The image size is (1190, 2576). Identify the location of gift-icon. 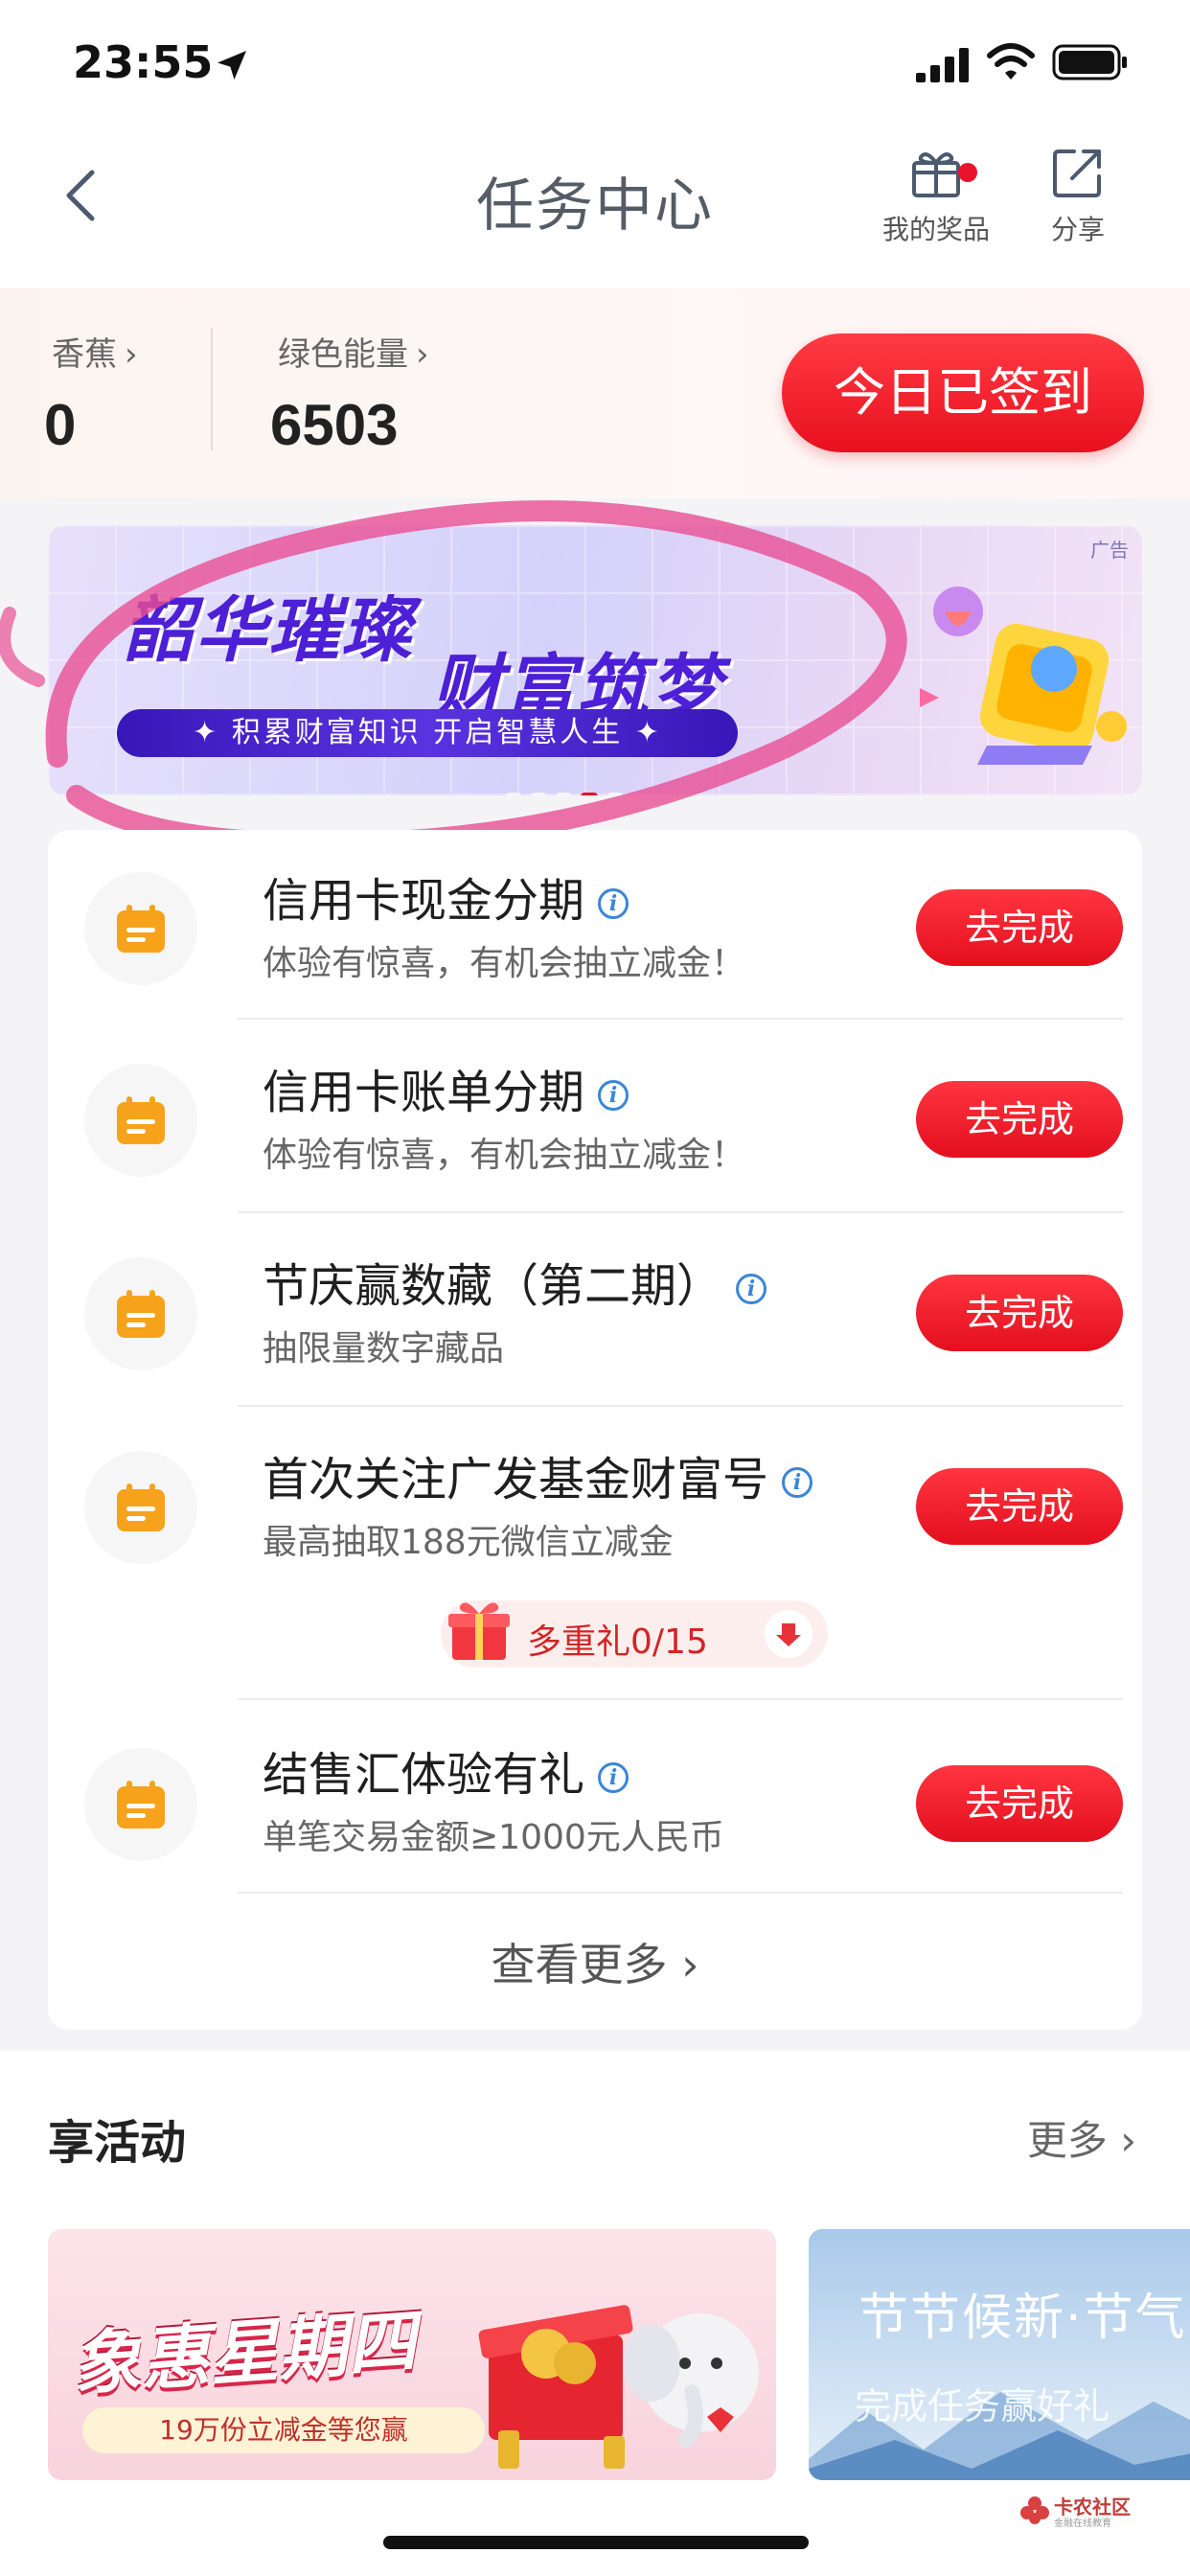
(479, 1631).